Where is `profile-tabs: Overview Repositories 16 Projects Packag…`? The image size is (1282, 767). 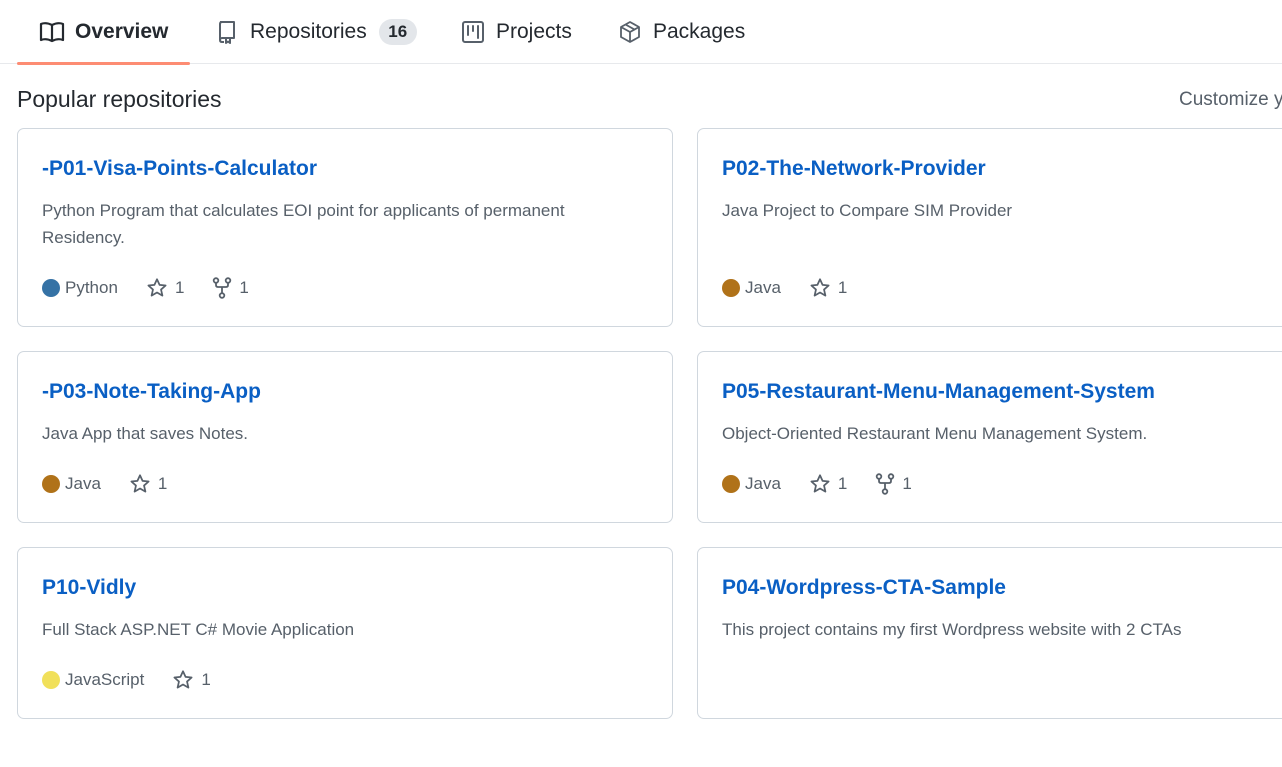
profile-tabs: Overview Repositories 16 Projects Packag… is located at coordinates (641, 32).